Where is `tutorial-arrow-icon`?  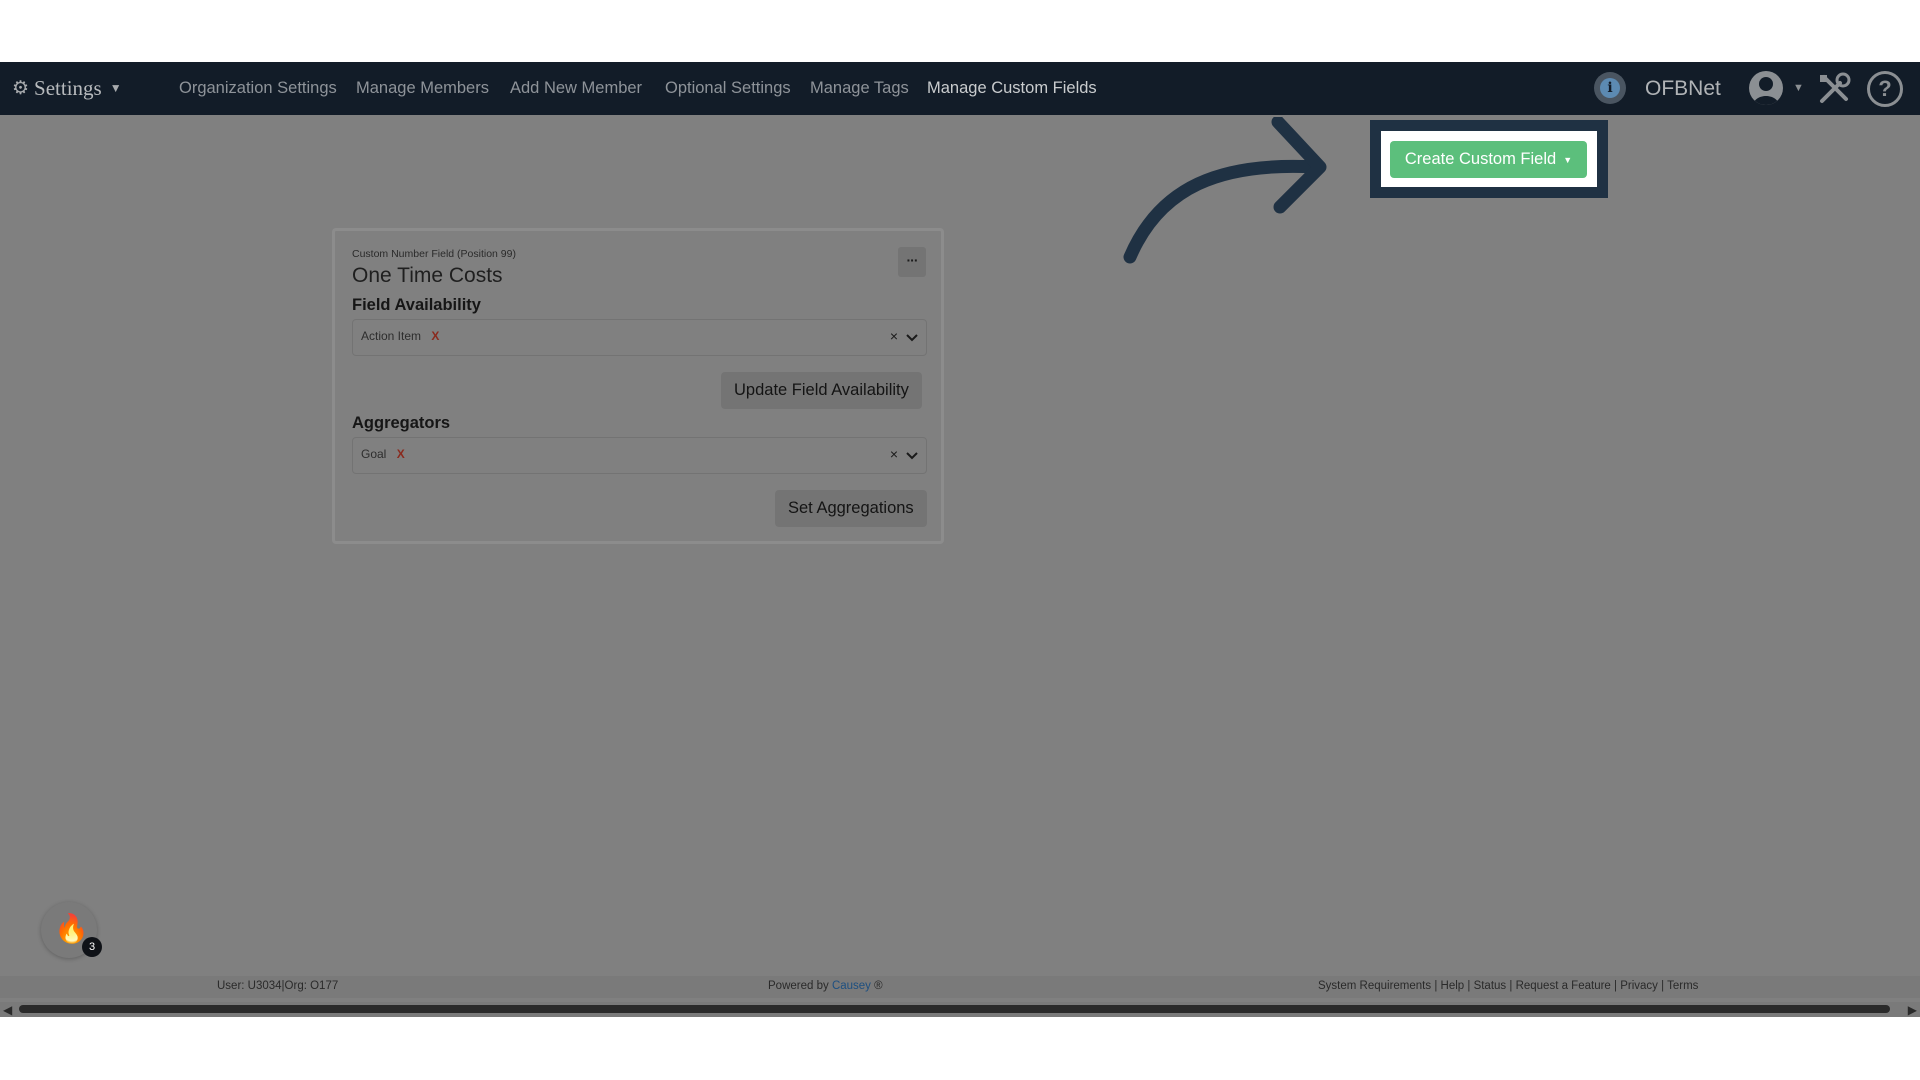 tutorial-arrow-icon is located at coordinates (1225, 190).